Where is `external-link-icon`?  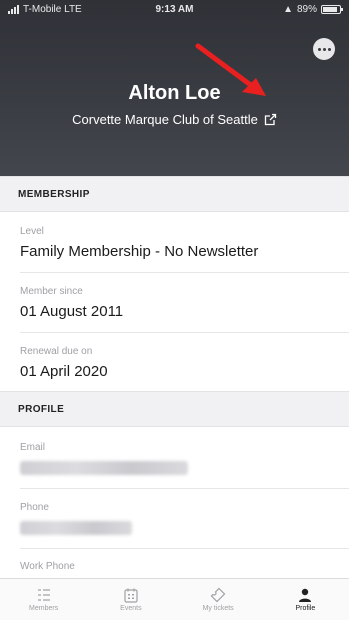
external-link-icon is located at coordinates (270, 119).